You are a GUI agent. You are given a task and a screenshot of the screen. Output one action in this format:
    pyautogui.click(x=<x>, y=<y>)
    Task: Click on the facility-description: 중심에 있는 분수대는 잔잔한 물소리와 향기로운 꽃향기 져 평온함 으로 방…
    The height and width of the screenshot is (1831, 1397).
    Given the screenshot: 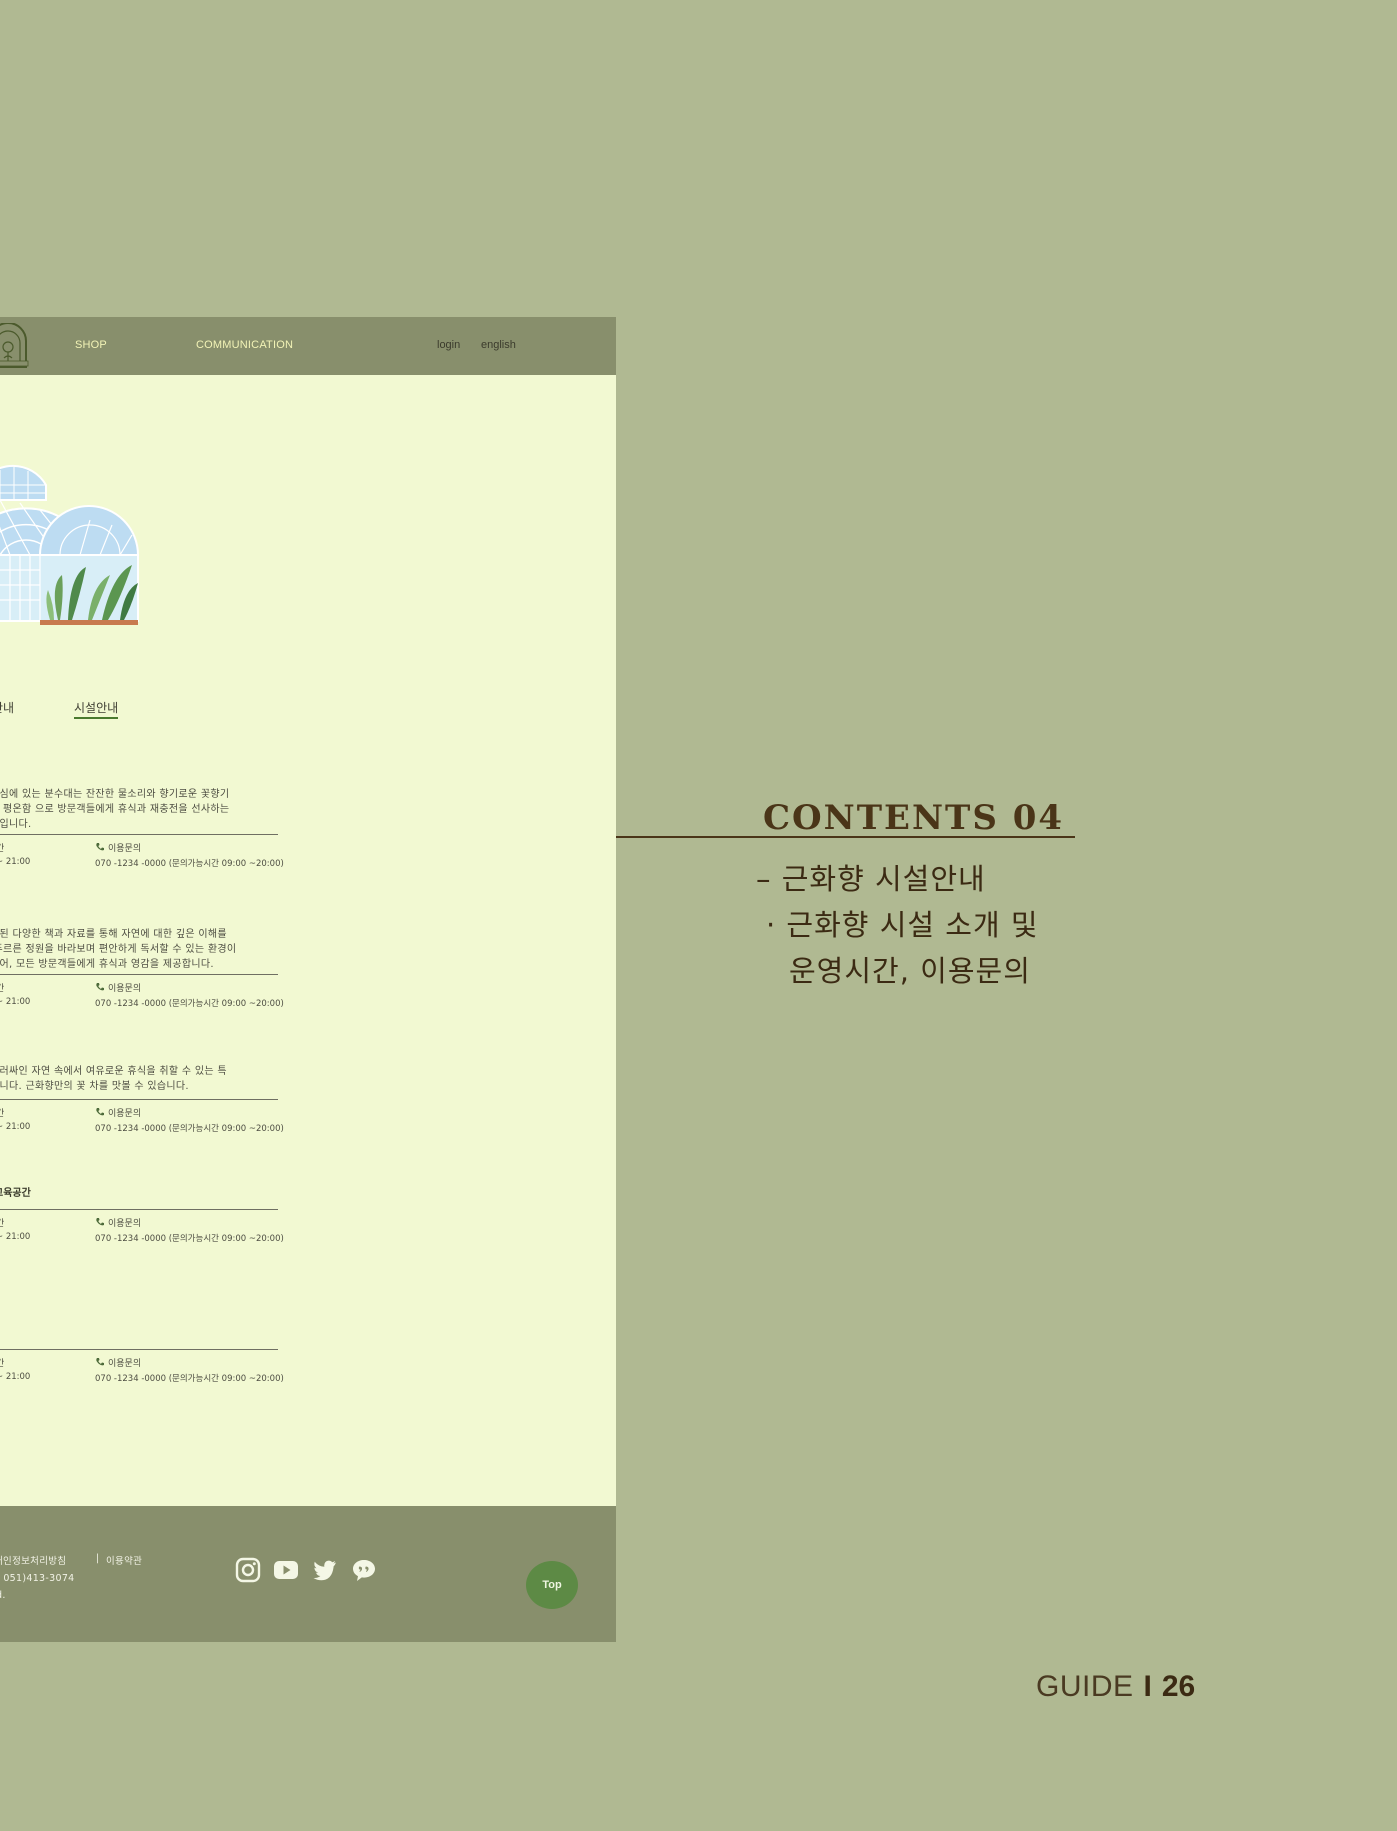 What is the action you would take?
    pyautogui.click(x=115, y=809)
    